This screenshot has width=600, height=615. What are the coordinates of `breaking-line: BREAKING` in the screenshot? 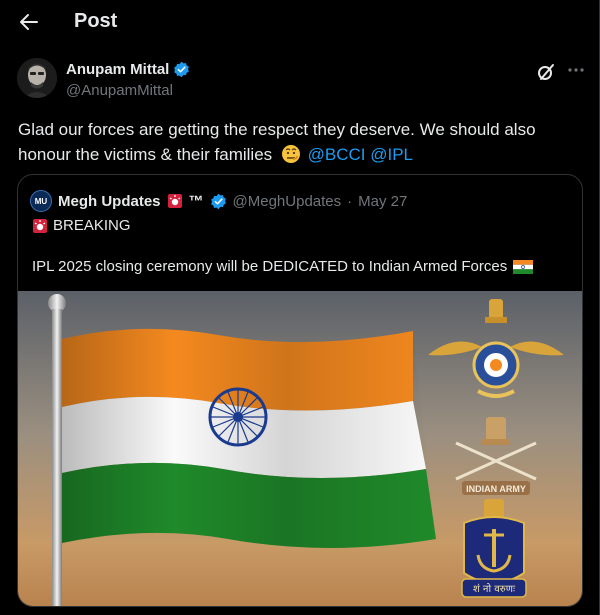 It's located at (81, 225).